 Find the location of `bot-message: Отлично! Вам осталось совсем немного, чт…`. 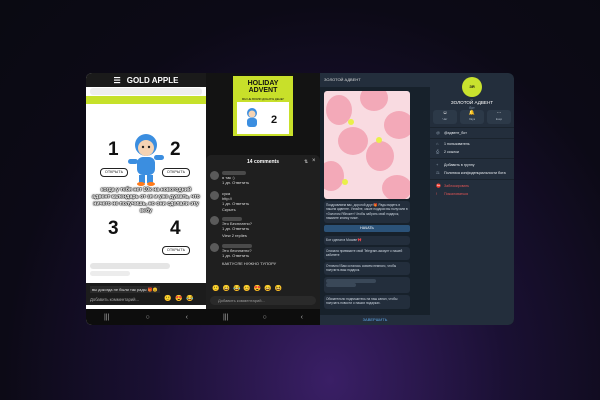

bot-message: Отлично! Вам осталось совсем немного, чт… is located at coordinates (367, 268).